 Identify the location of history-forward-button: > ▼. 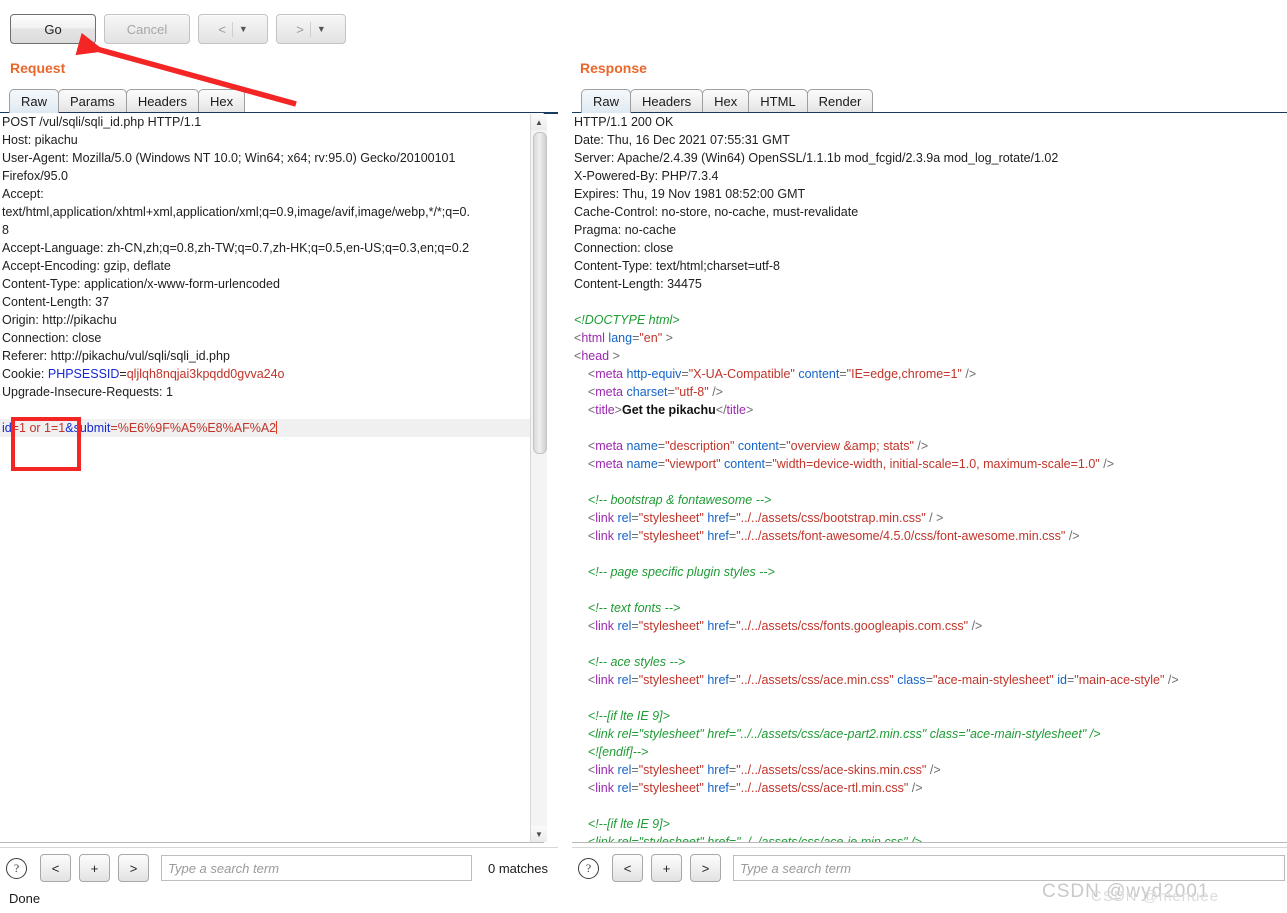
(311, 29).